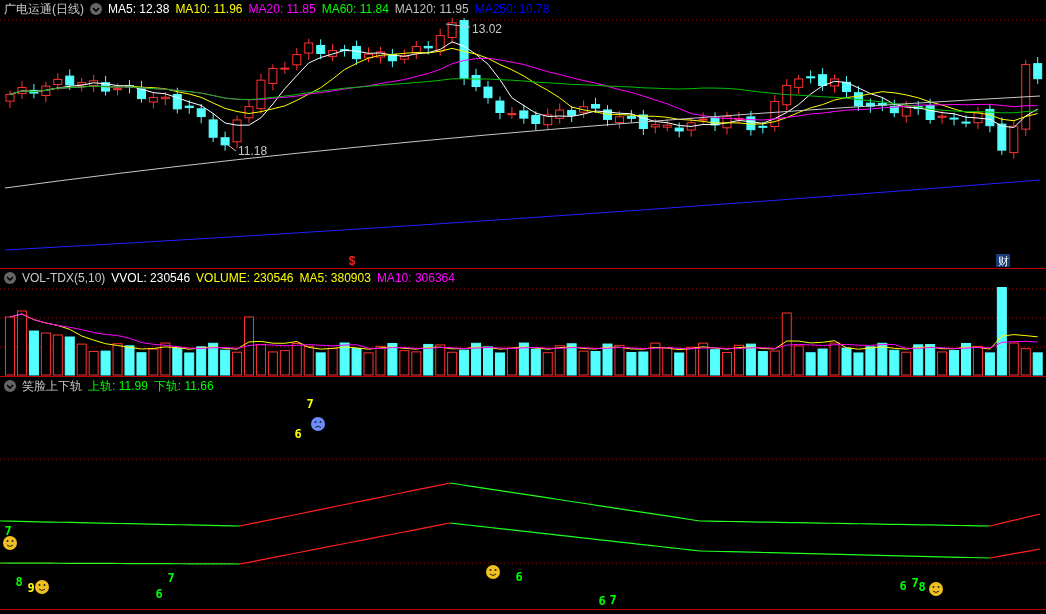 The height and width of the screenshot is (614, 1046). I want to click on indicator-value: MA20: 11.85, so click(282, 9).